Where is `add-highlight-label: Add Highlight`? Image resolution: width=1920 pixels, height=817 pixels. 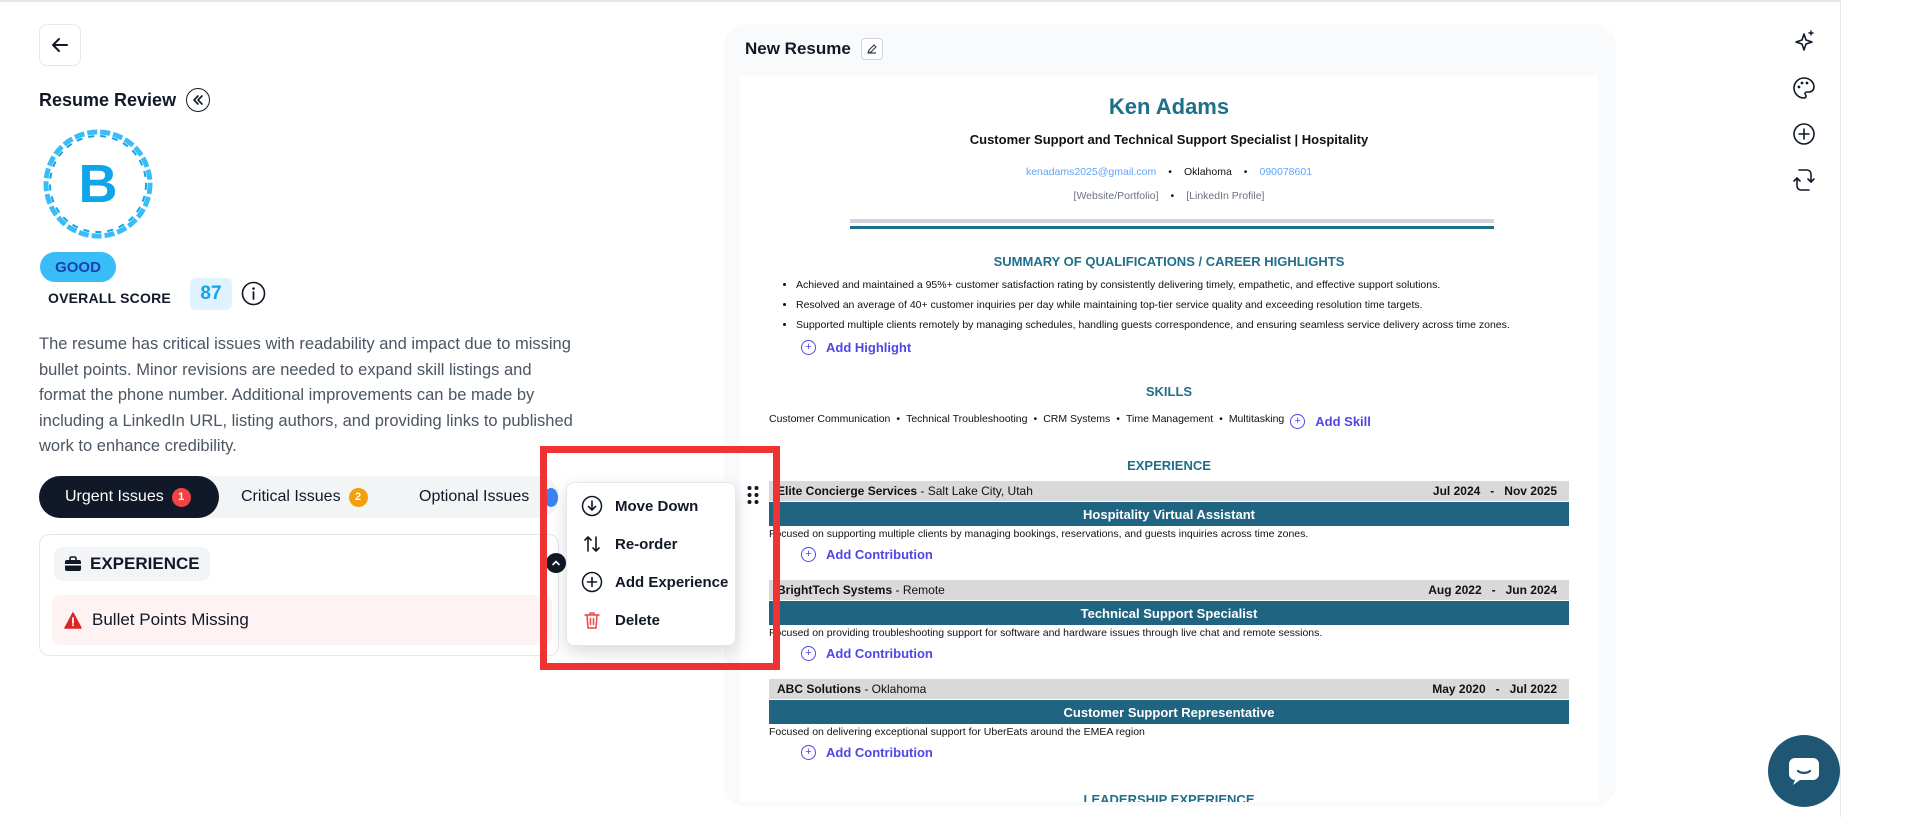
add-highlight-label: Add Highlight is located at coordinates (869, 347).